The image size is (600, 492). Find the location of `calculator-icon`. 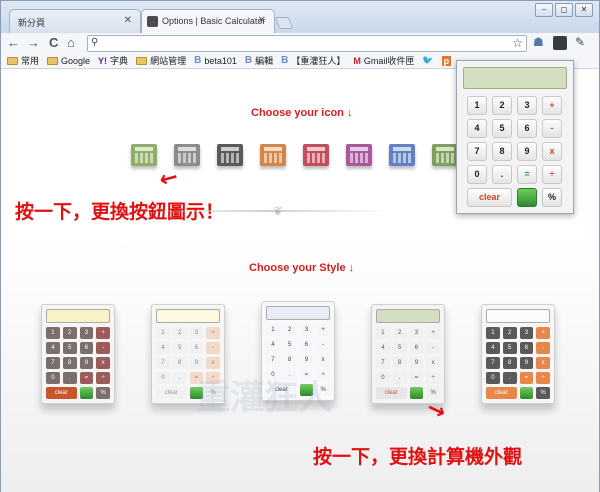

calculator-icon is located at coordinates (416, 393).